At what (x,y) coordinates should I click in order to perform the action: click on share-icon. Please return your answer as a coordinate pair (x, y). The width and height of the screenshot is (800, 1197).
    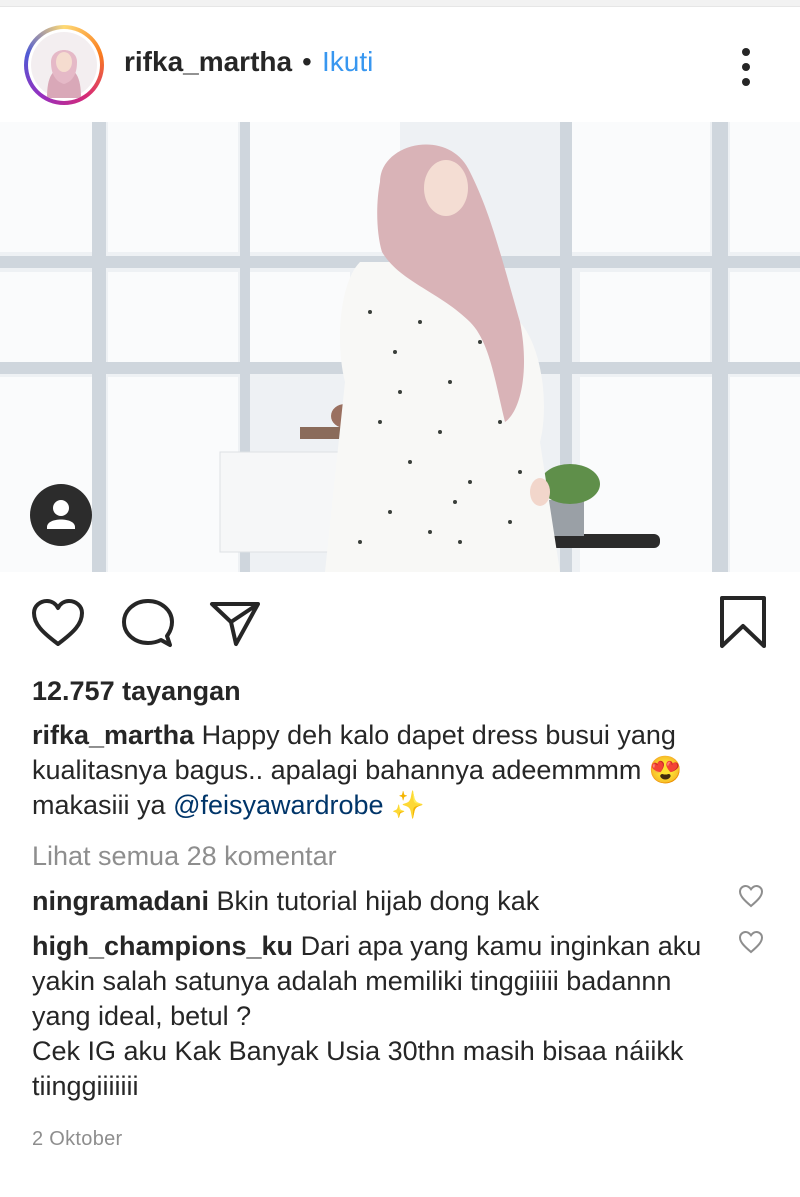
    Looking at the image, I should click on (234, 625).